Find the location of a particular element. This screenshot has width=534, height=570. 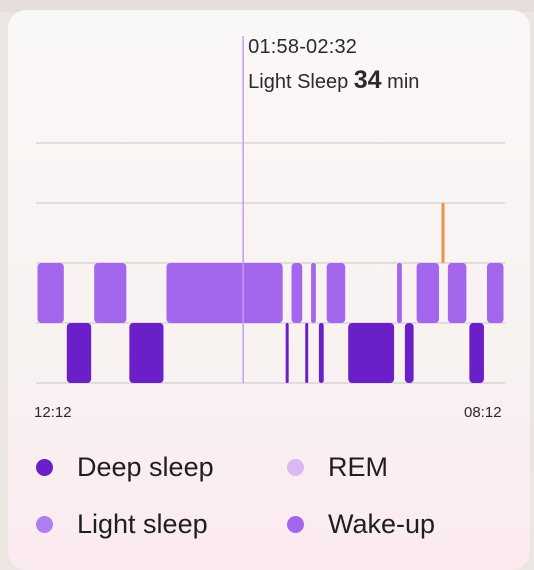

tooltip-stage: Light Sleep is located at coordinates (298, 82).